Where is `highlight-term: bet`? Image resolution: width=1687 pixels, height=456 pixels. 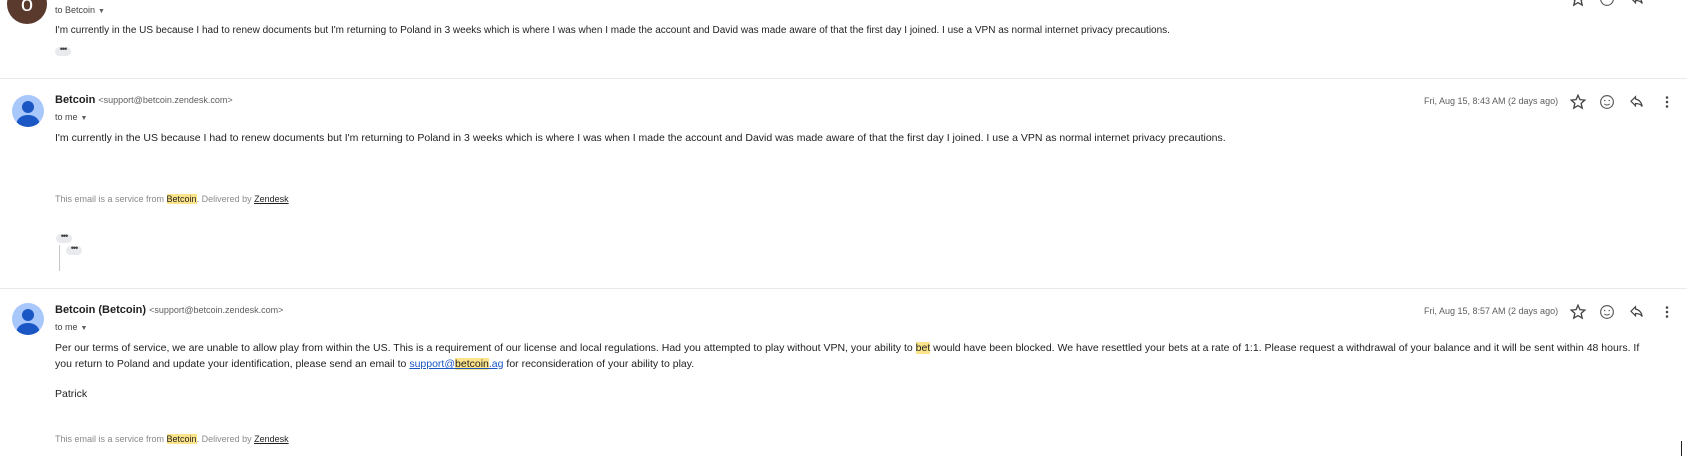
highlight-term: bet is located at coordinates (923, 348).